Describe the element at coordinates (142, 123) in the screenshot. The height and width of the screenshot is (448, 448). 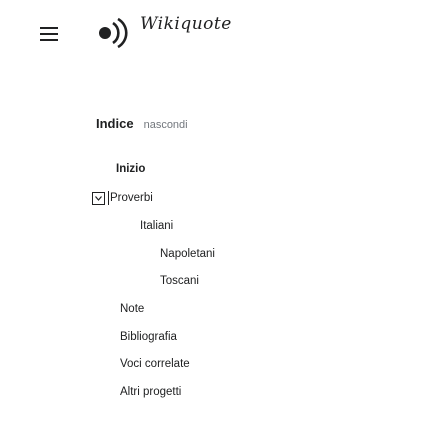
I see `toc-header: Indice nascondi` at that location.